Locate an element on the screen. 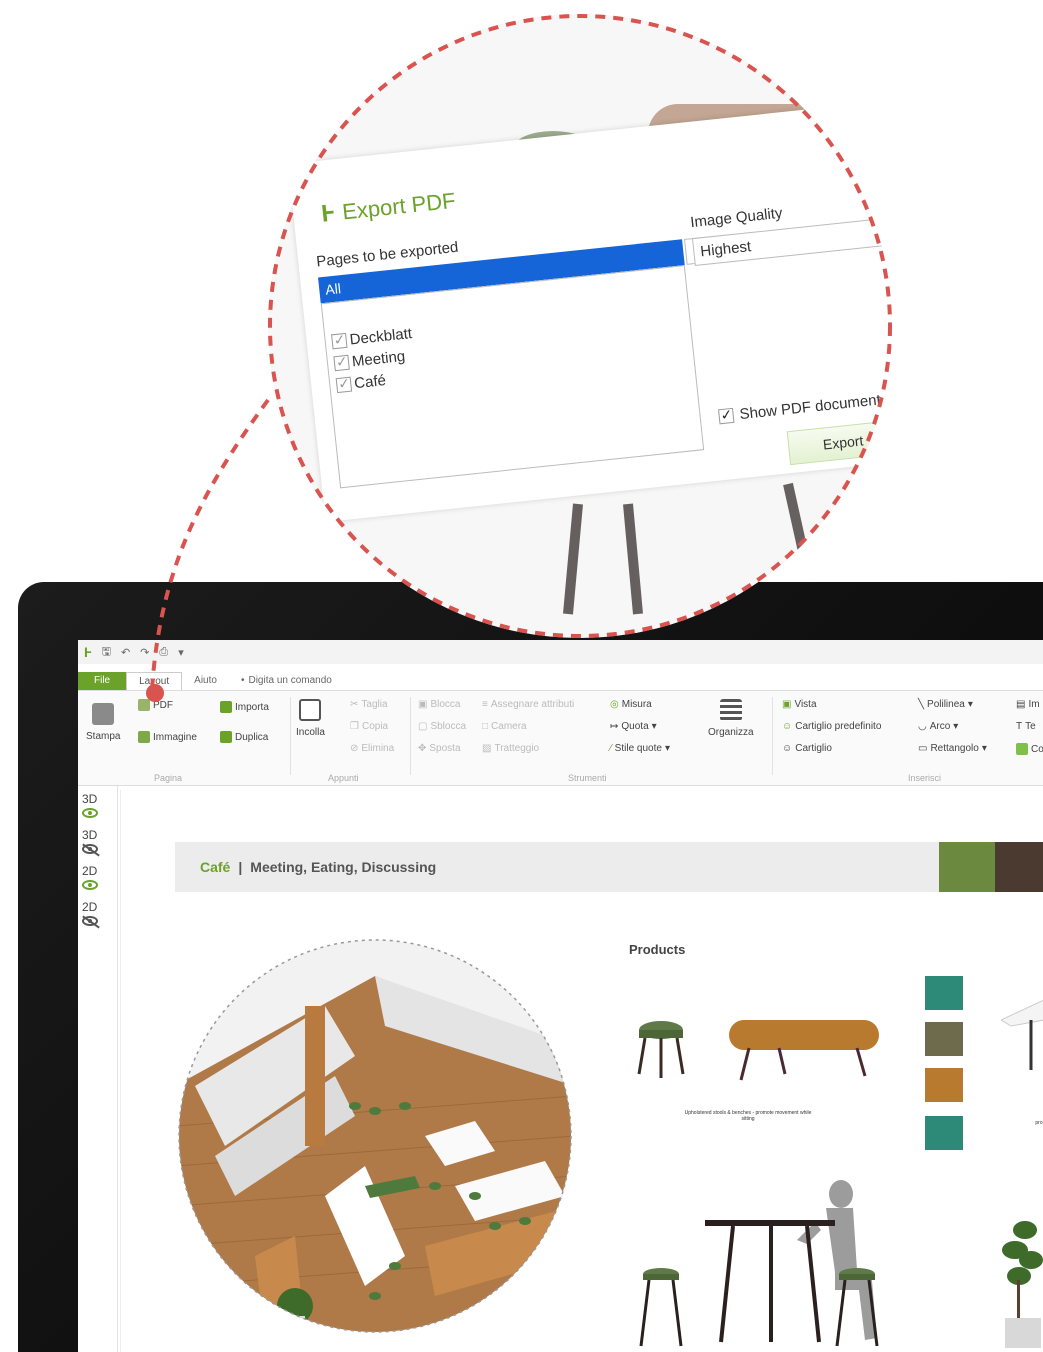 This screenshot has height=1352, width=1043. page-name: Deckblatt is located at coordinates (380, 337).